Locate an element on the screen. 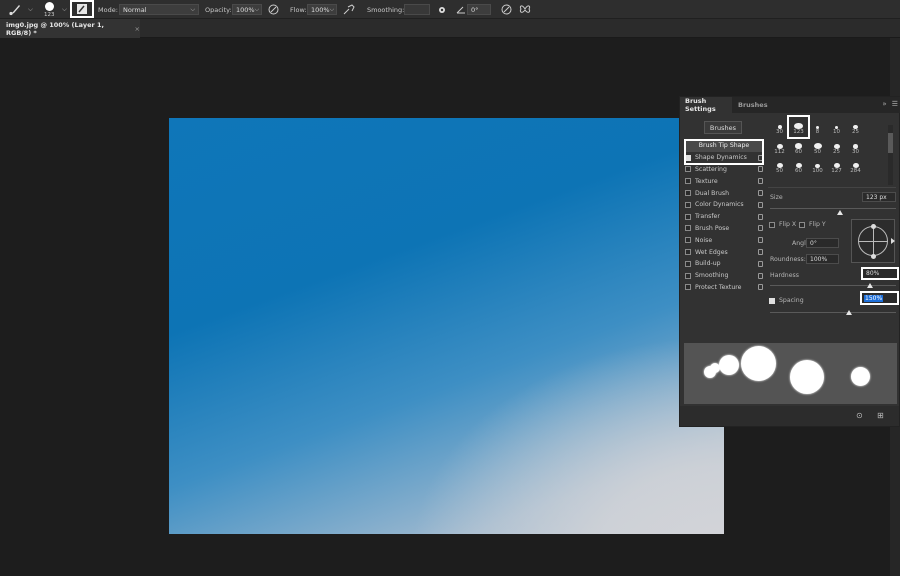  spacing-slider-handle is located at coordinates (849, 312).